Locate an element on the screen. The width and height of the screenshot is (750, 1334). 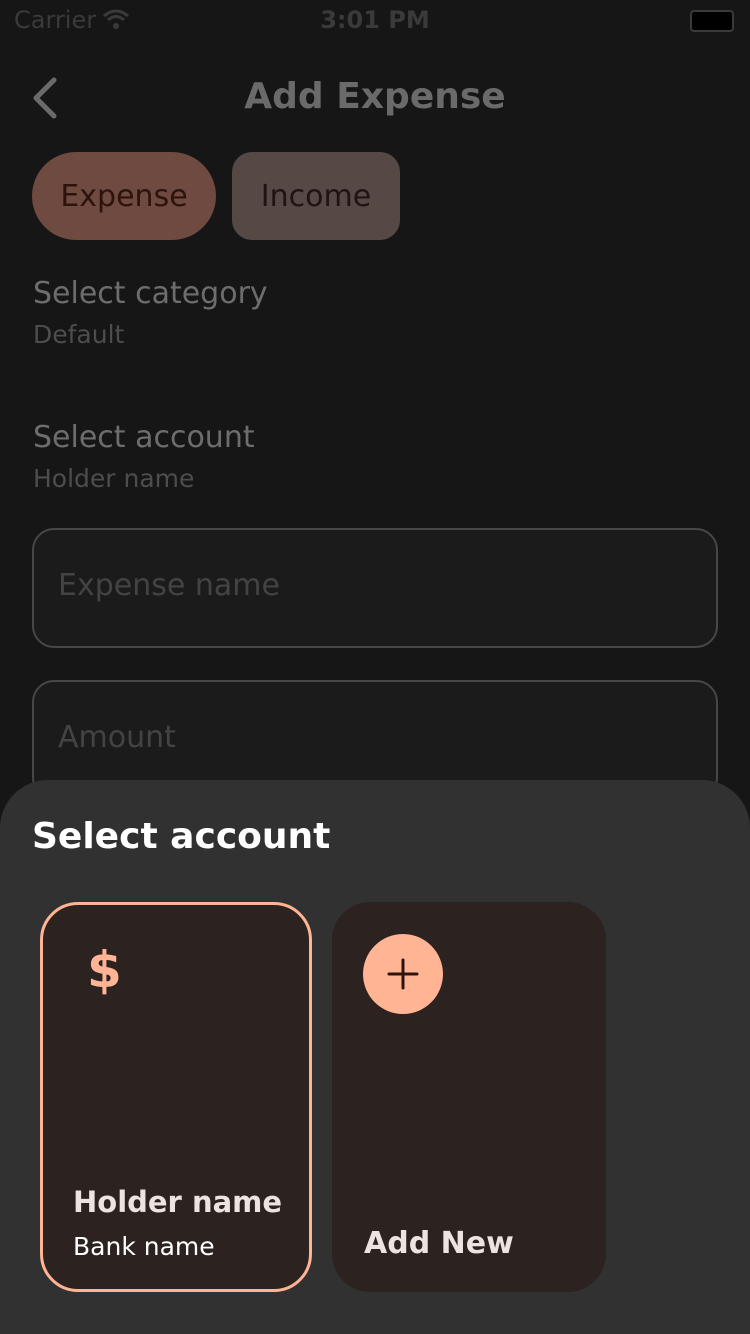
expense-toggle-button: Expense is located at coordinates (124, 196).